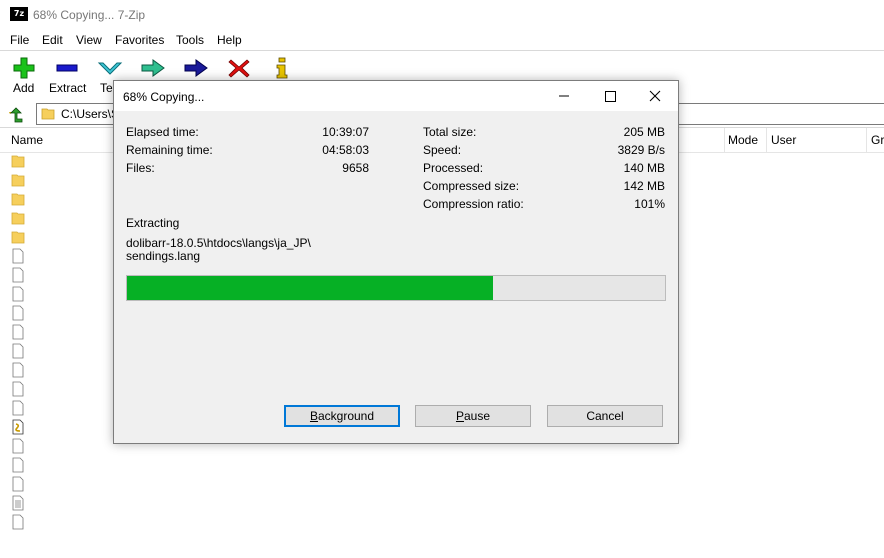 This screenshot has height=558, width=884. I want to click on script-file-icon, so click(18, 427).